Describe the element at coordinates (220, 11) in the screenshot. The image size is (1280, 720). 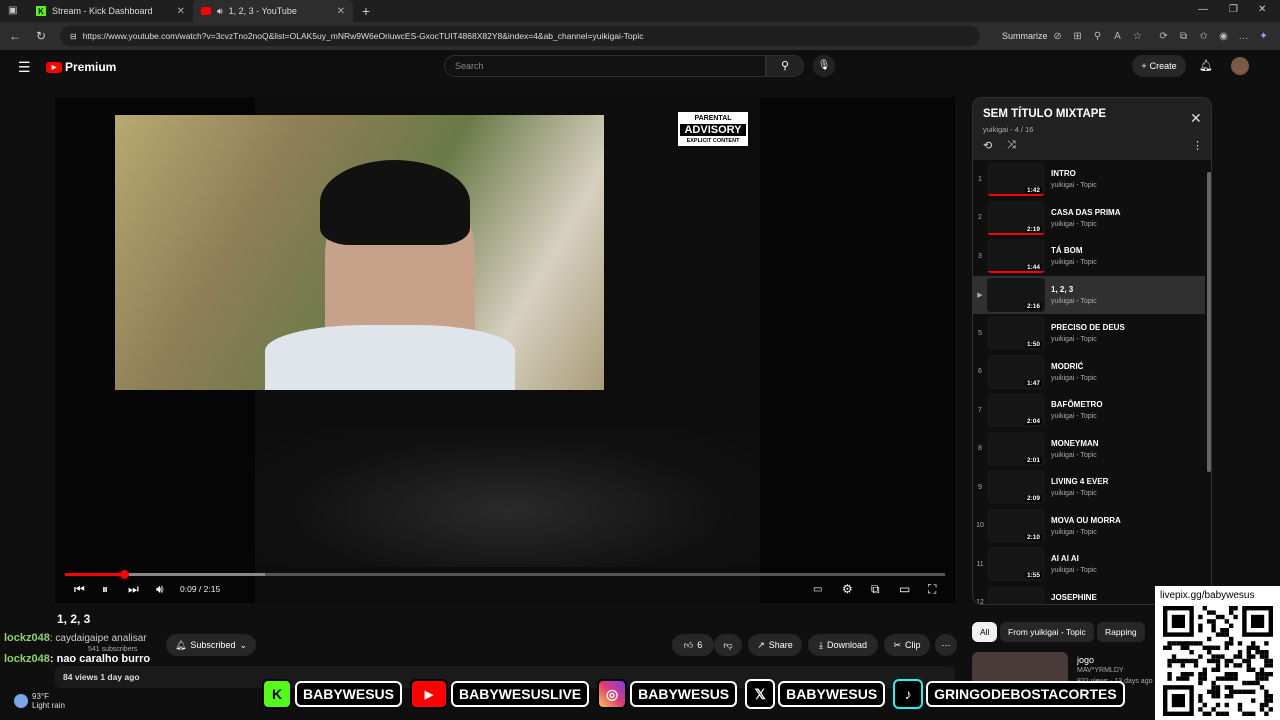
I see `speaker-icon: 🔊︎` at that location.